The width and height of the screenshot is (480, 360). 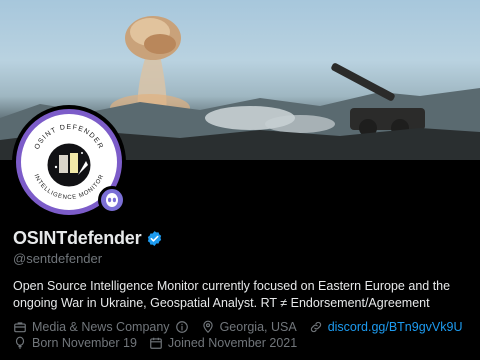 I want to click on location-pin-icon, so click(x=207, y=327).